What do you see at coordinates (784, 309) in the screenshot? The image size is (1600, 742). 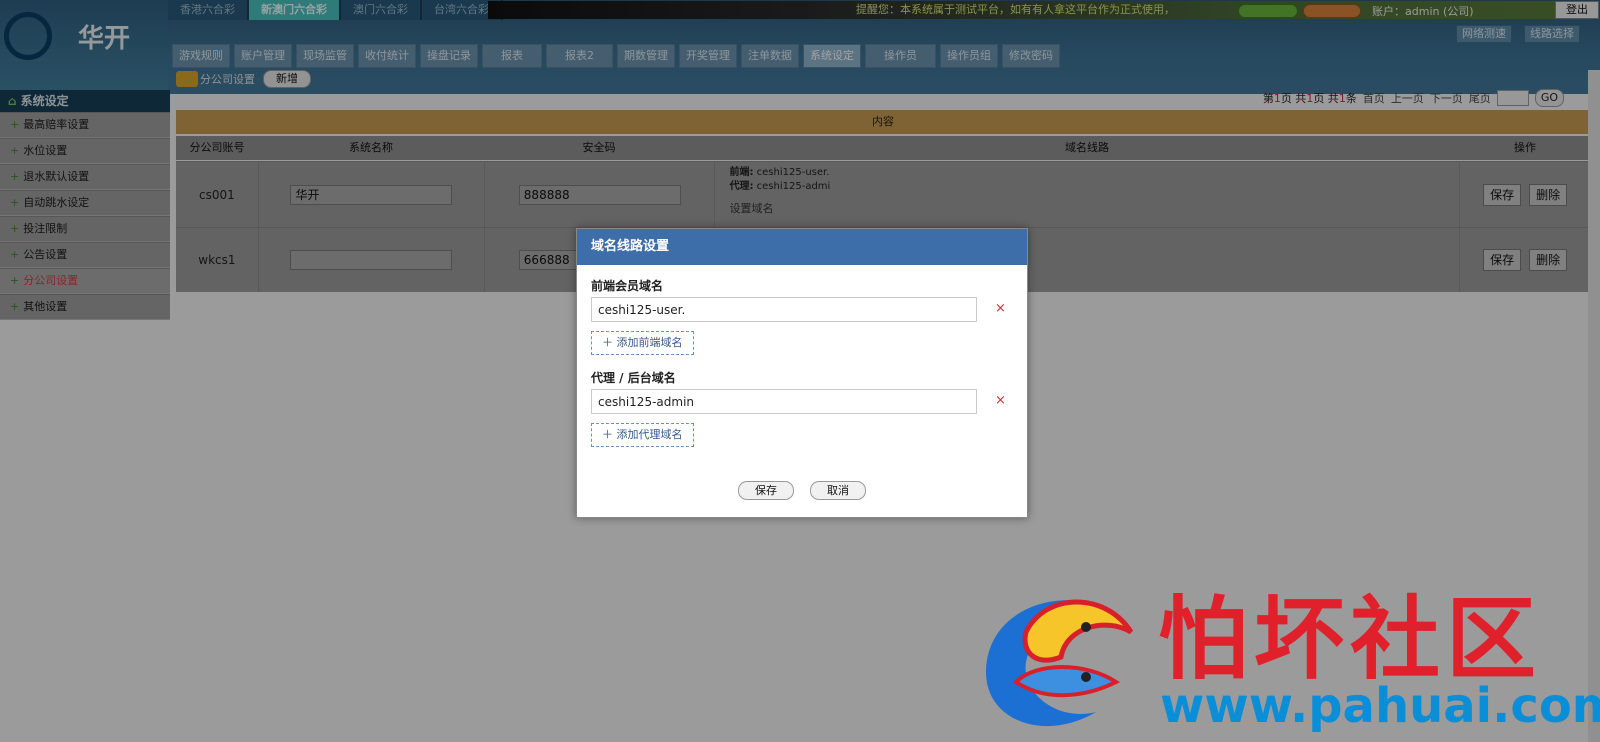 I see `front-domain-input: ceshi125-user.` at bounding box center [784, 309].